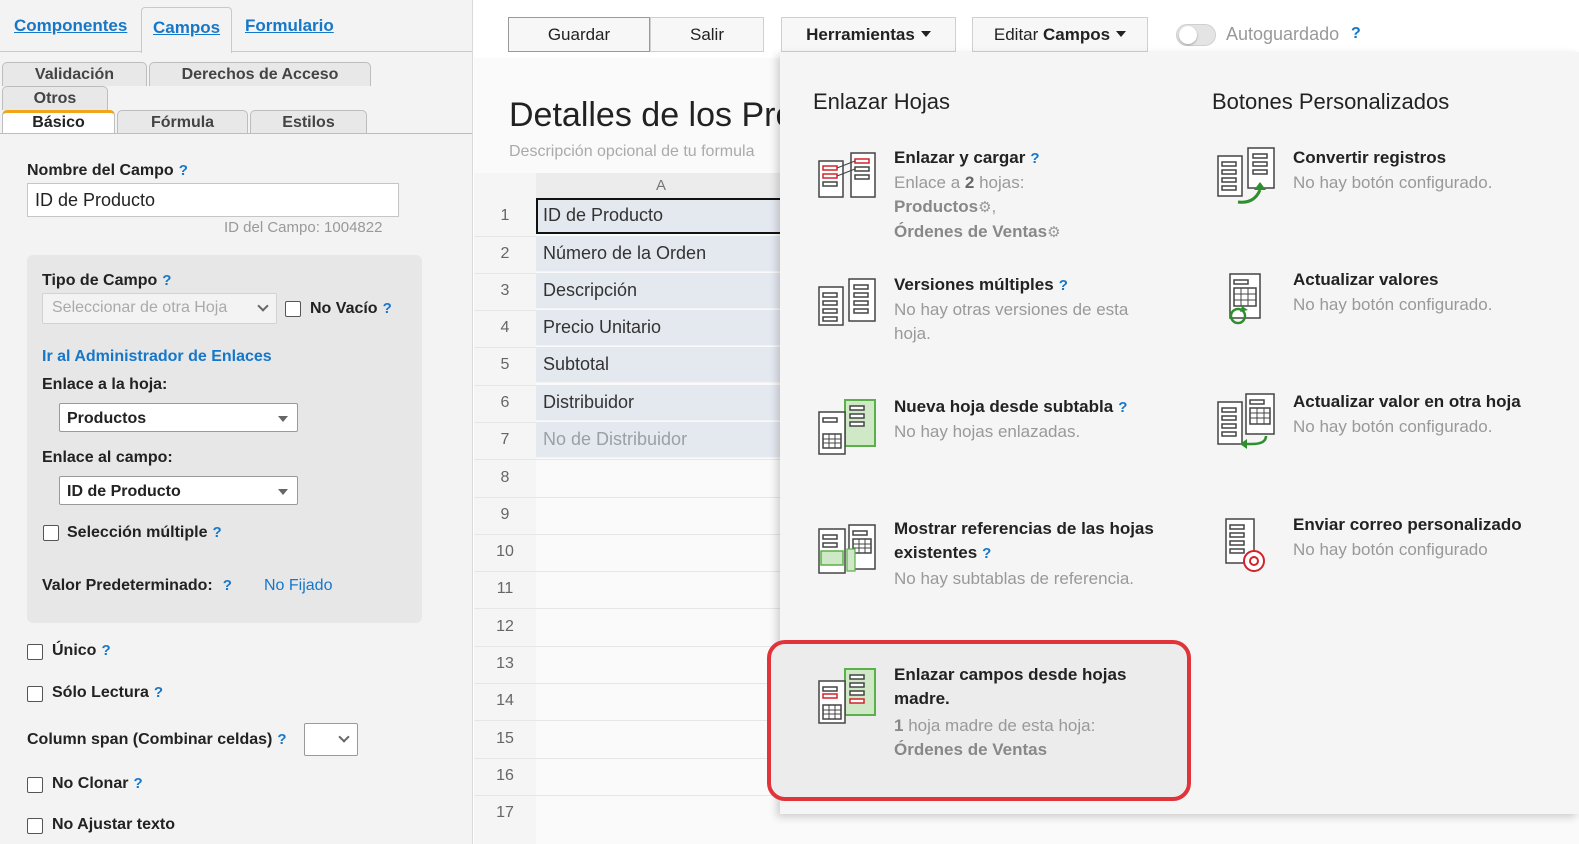  I want to click on parent-sheet-fields-icon, so click(847, 696).